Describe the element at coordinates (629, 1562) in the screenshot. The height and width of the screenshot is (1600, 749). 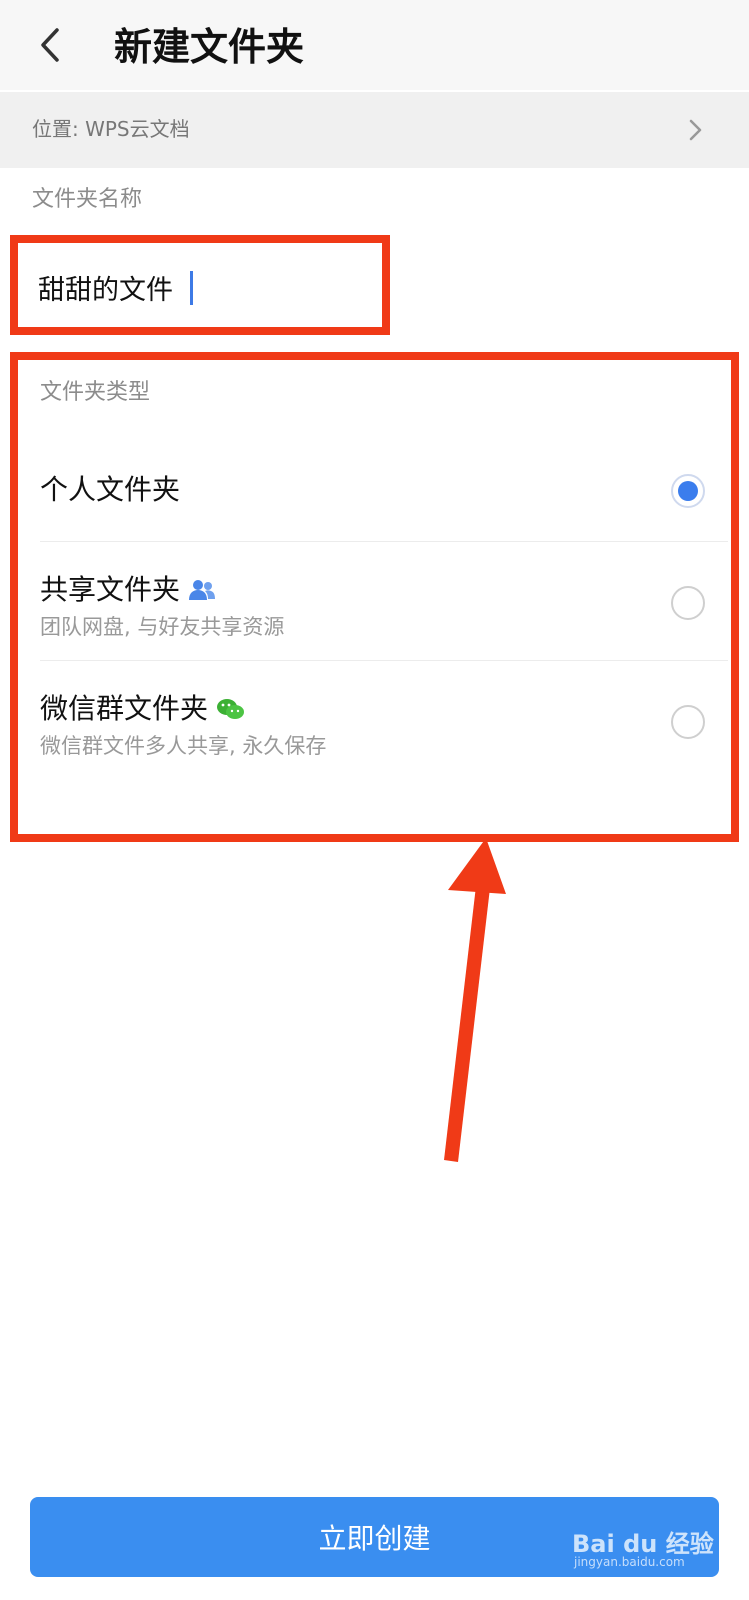
I see `watermark-url: jingyan.baidu.com` at that location.